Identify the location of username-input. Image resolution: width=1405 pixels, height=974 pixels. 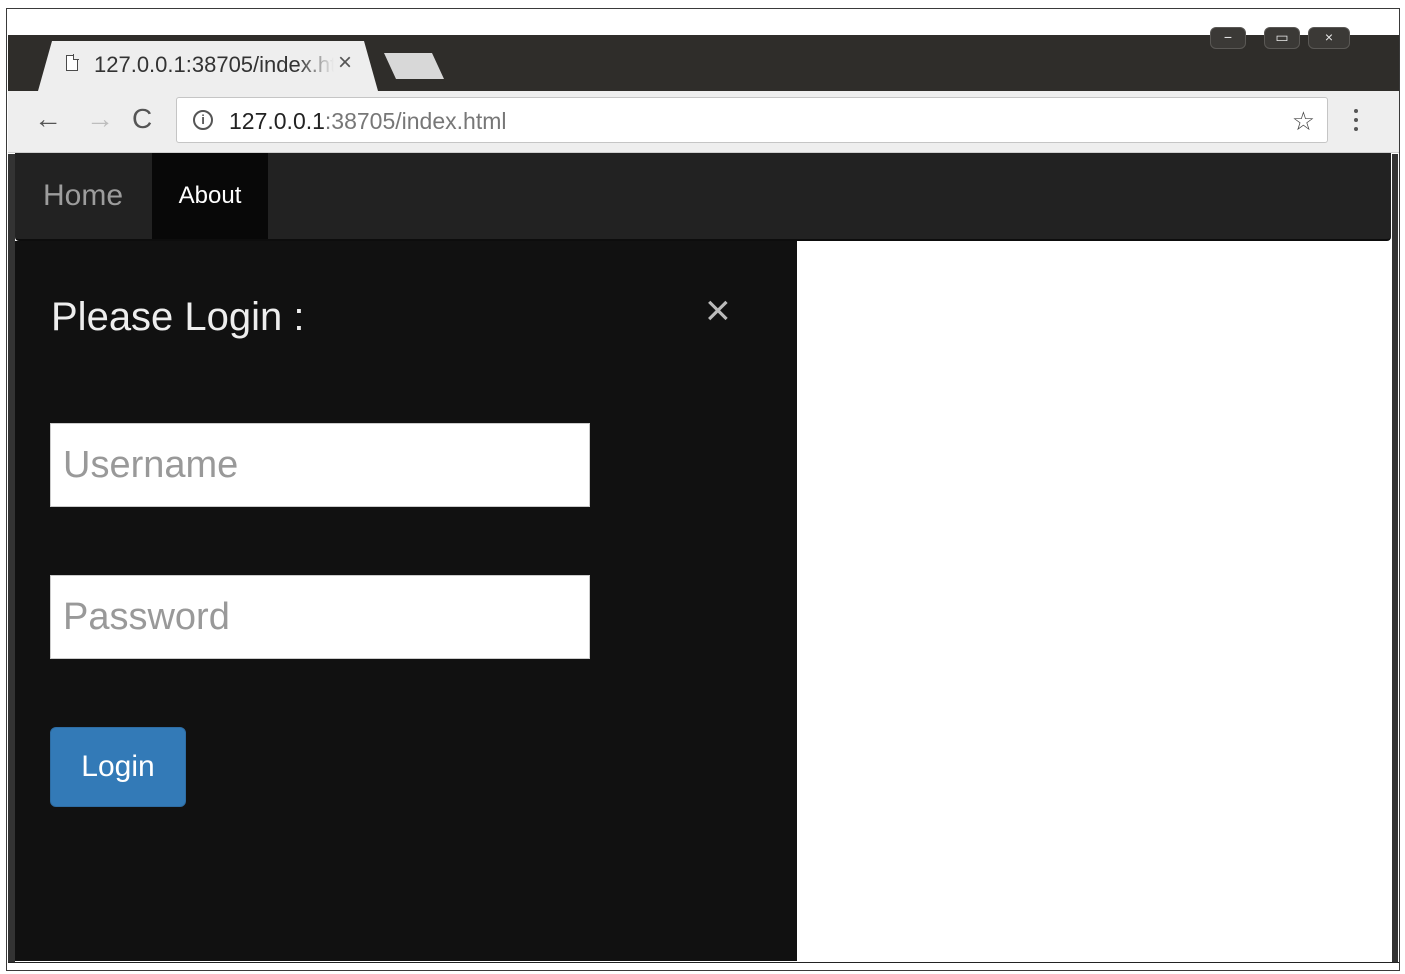
(320, 465).